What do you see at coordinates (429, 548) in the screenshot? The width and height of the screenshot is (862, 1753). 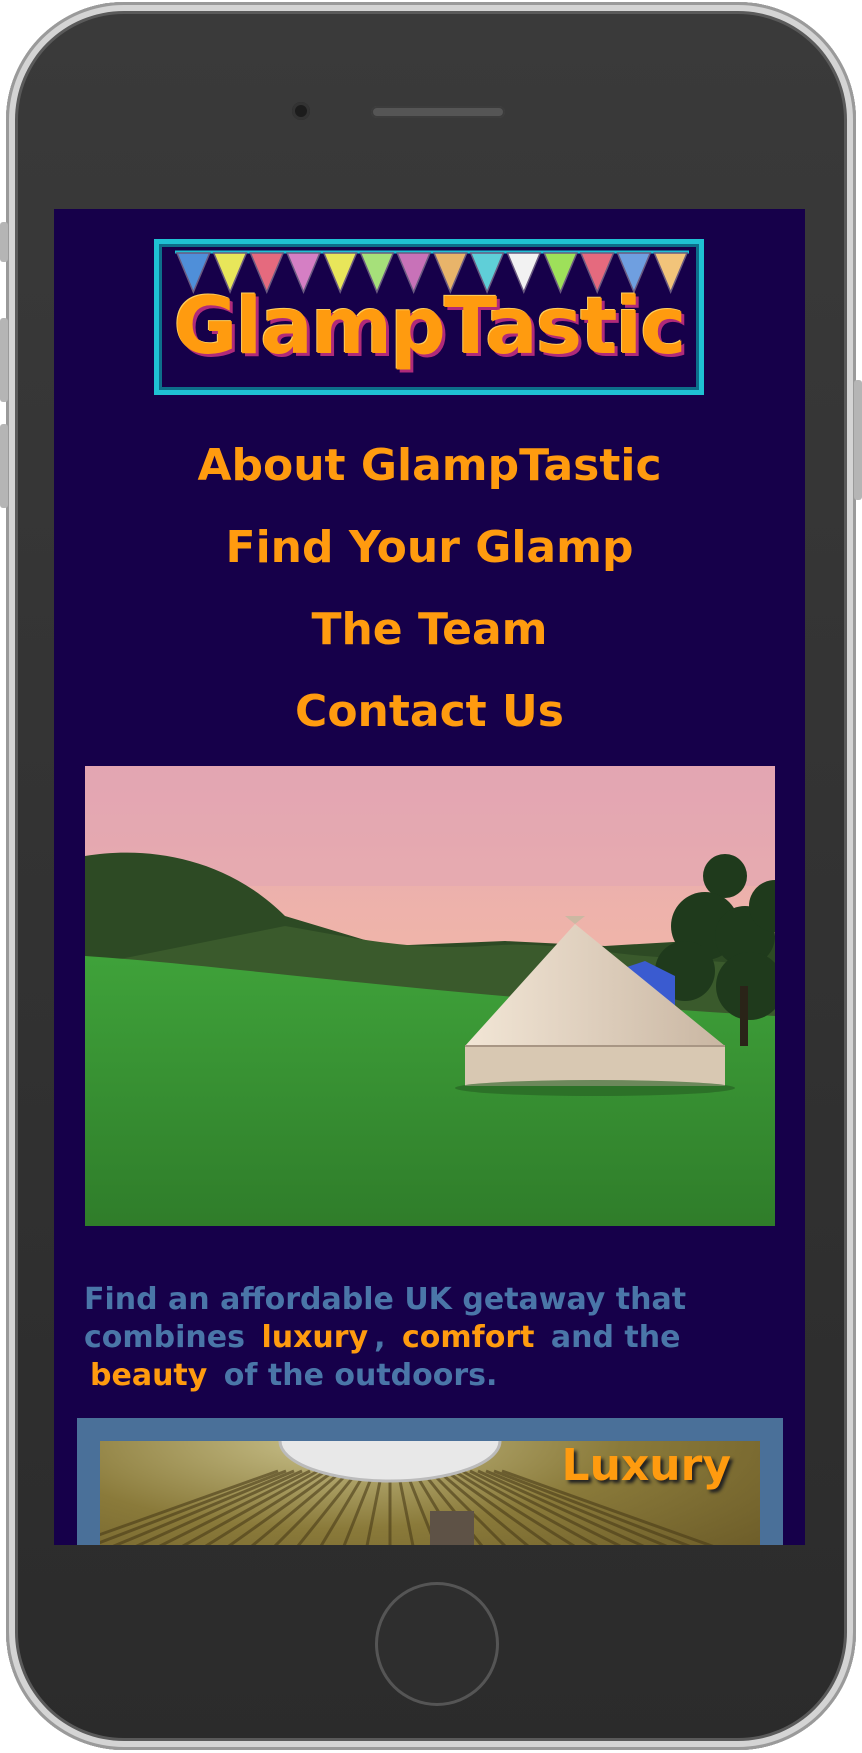 I see `nav-find-glamp: Find Your Glamp` at bounding box center [429, 548].